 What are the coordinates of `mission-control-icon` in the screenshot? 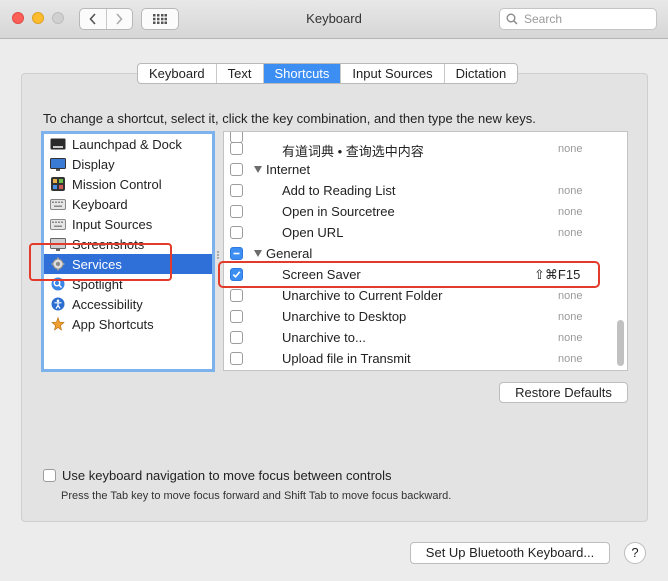 It's located at (58, 184).